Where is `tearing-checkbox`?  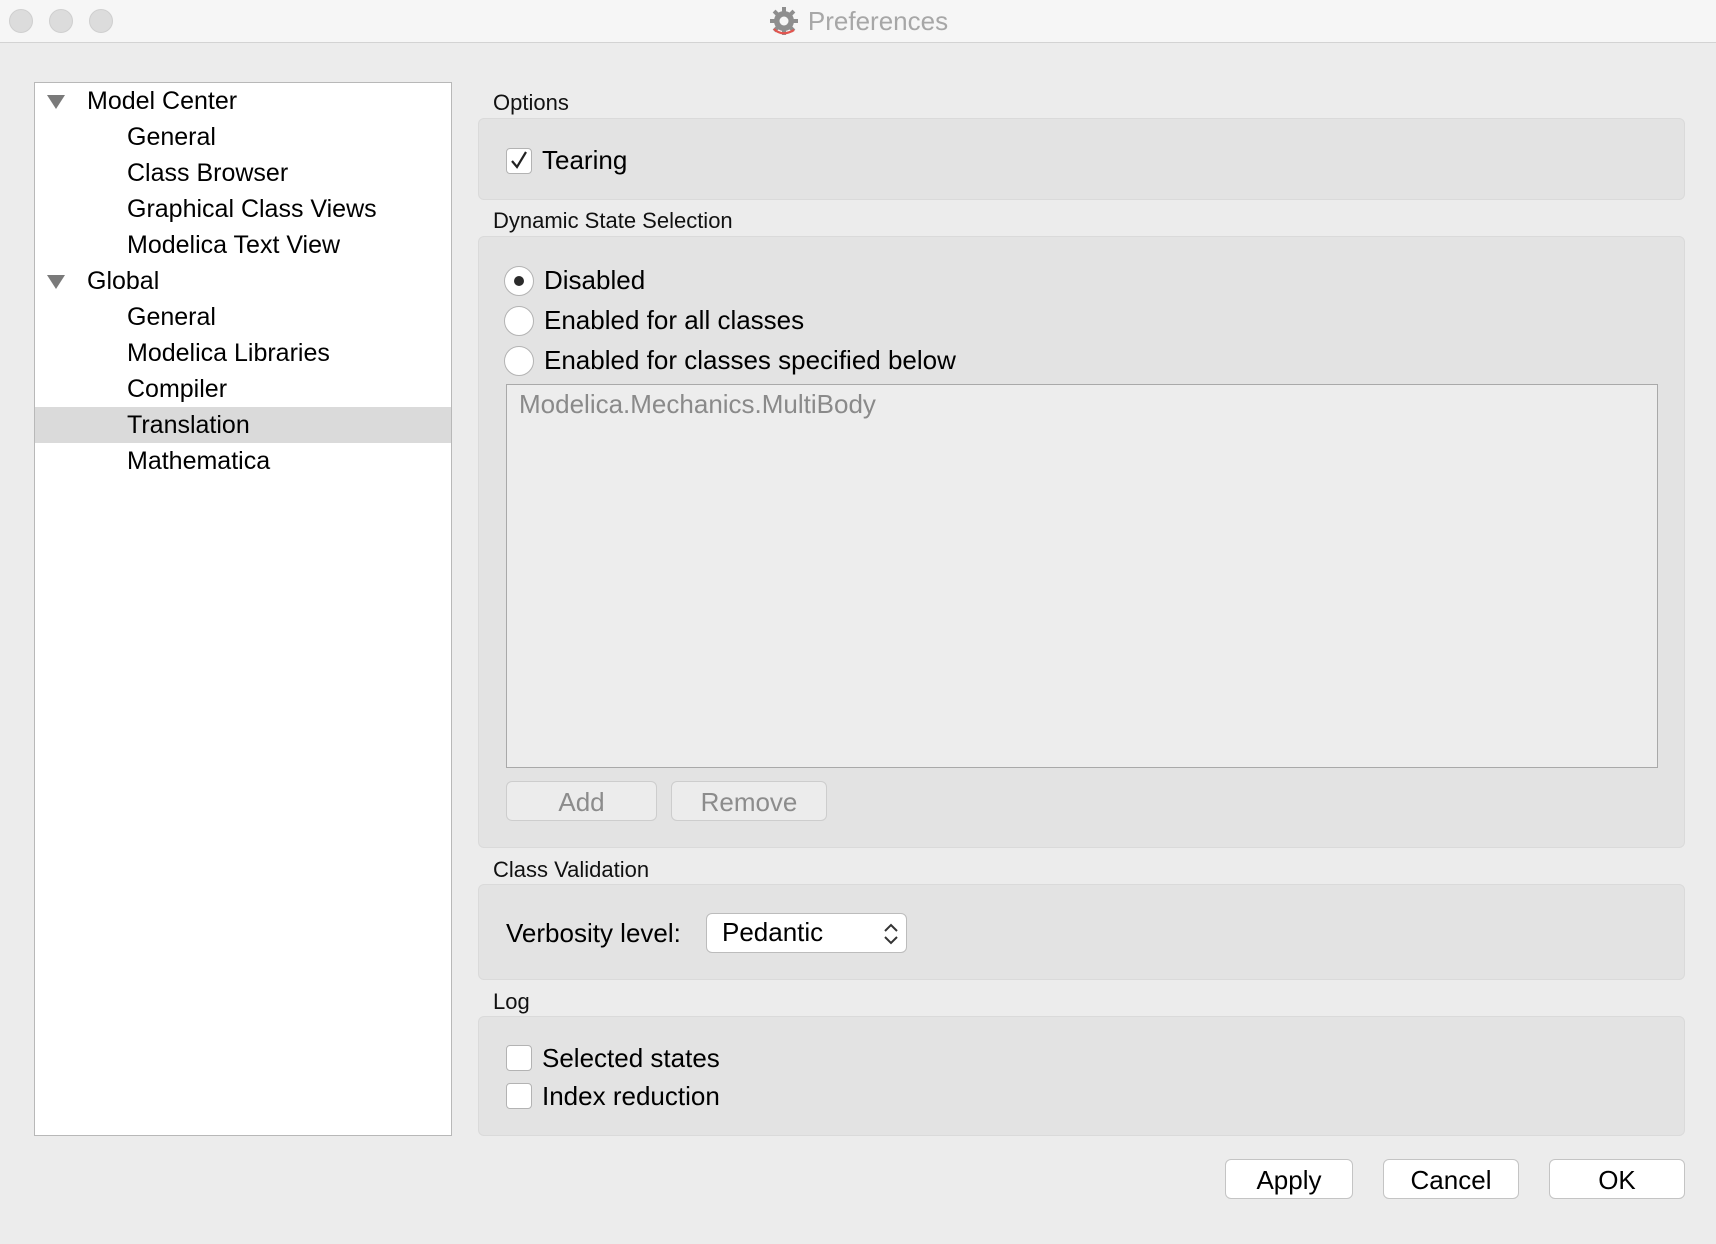
tearing-checkbox is located at coordinates (519, 161).